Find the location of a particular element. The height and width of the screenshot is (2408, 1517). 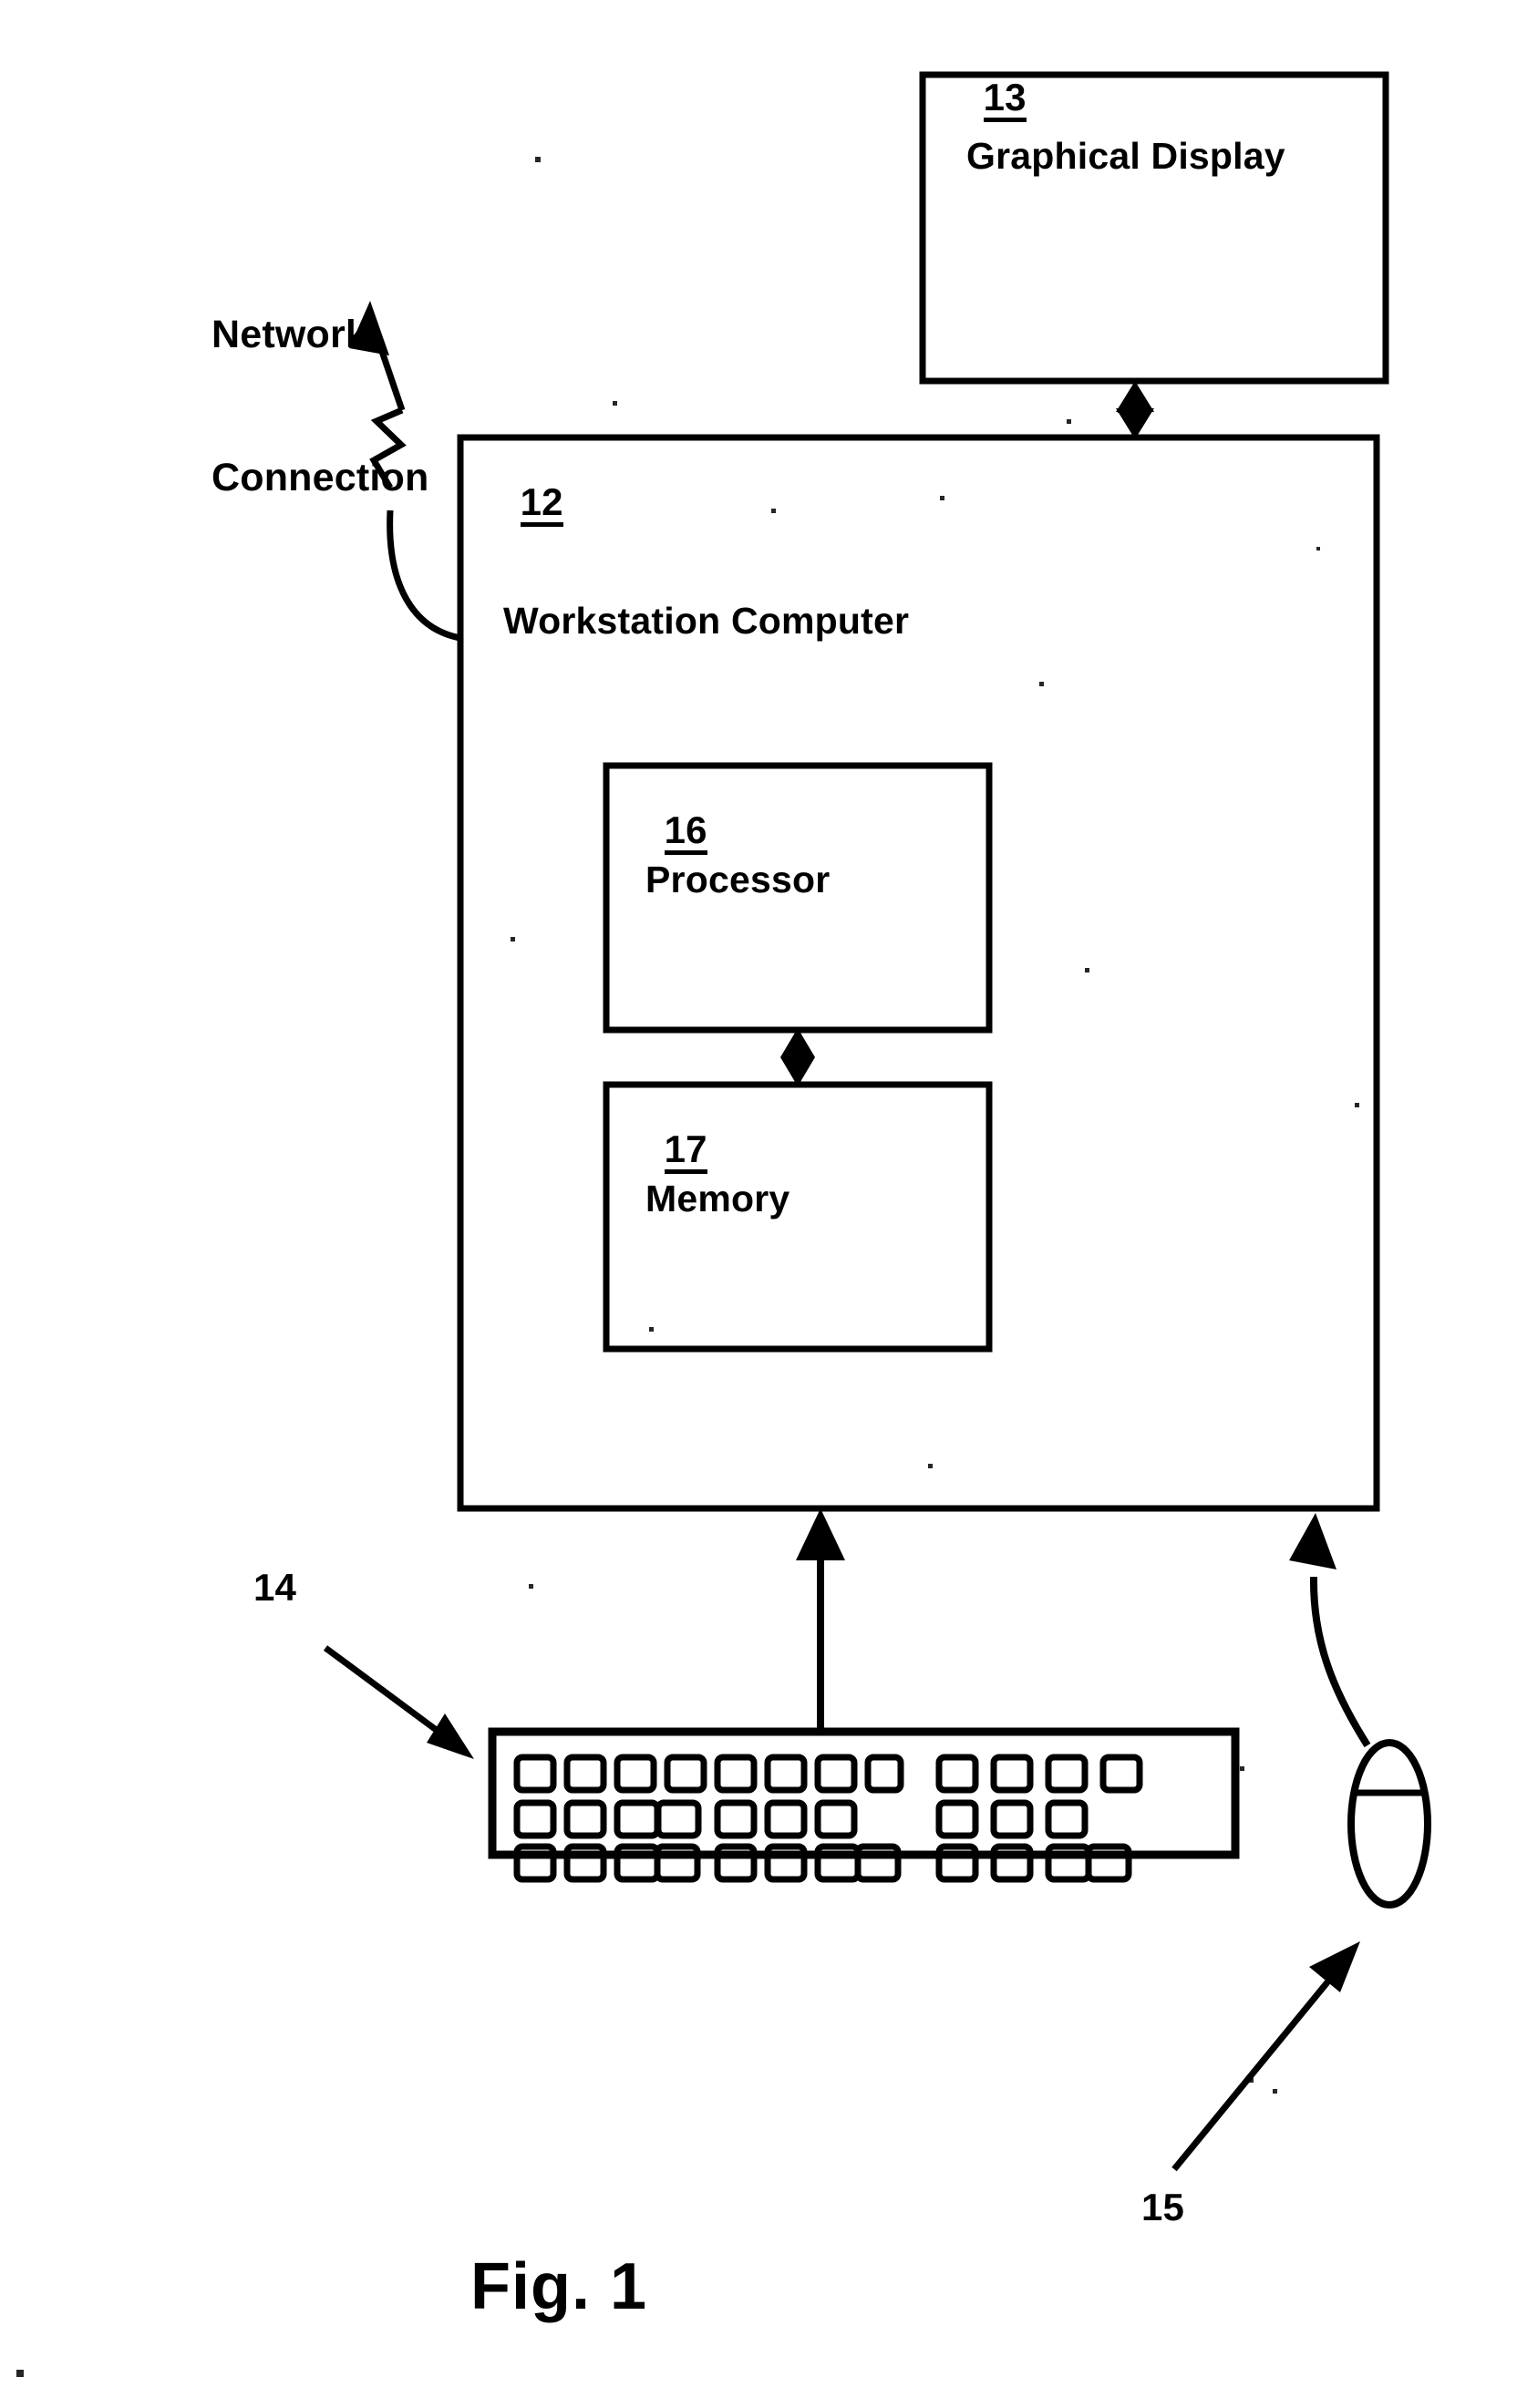

network-connection-label: Network Connection is located at coordinates (320, 407).